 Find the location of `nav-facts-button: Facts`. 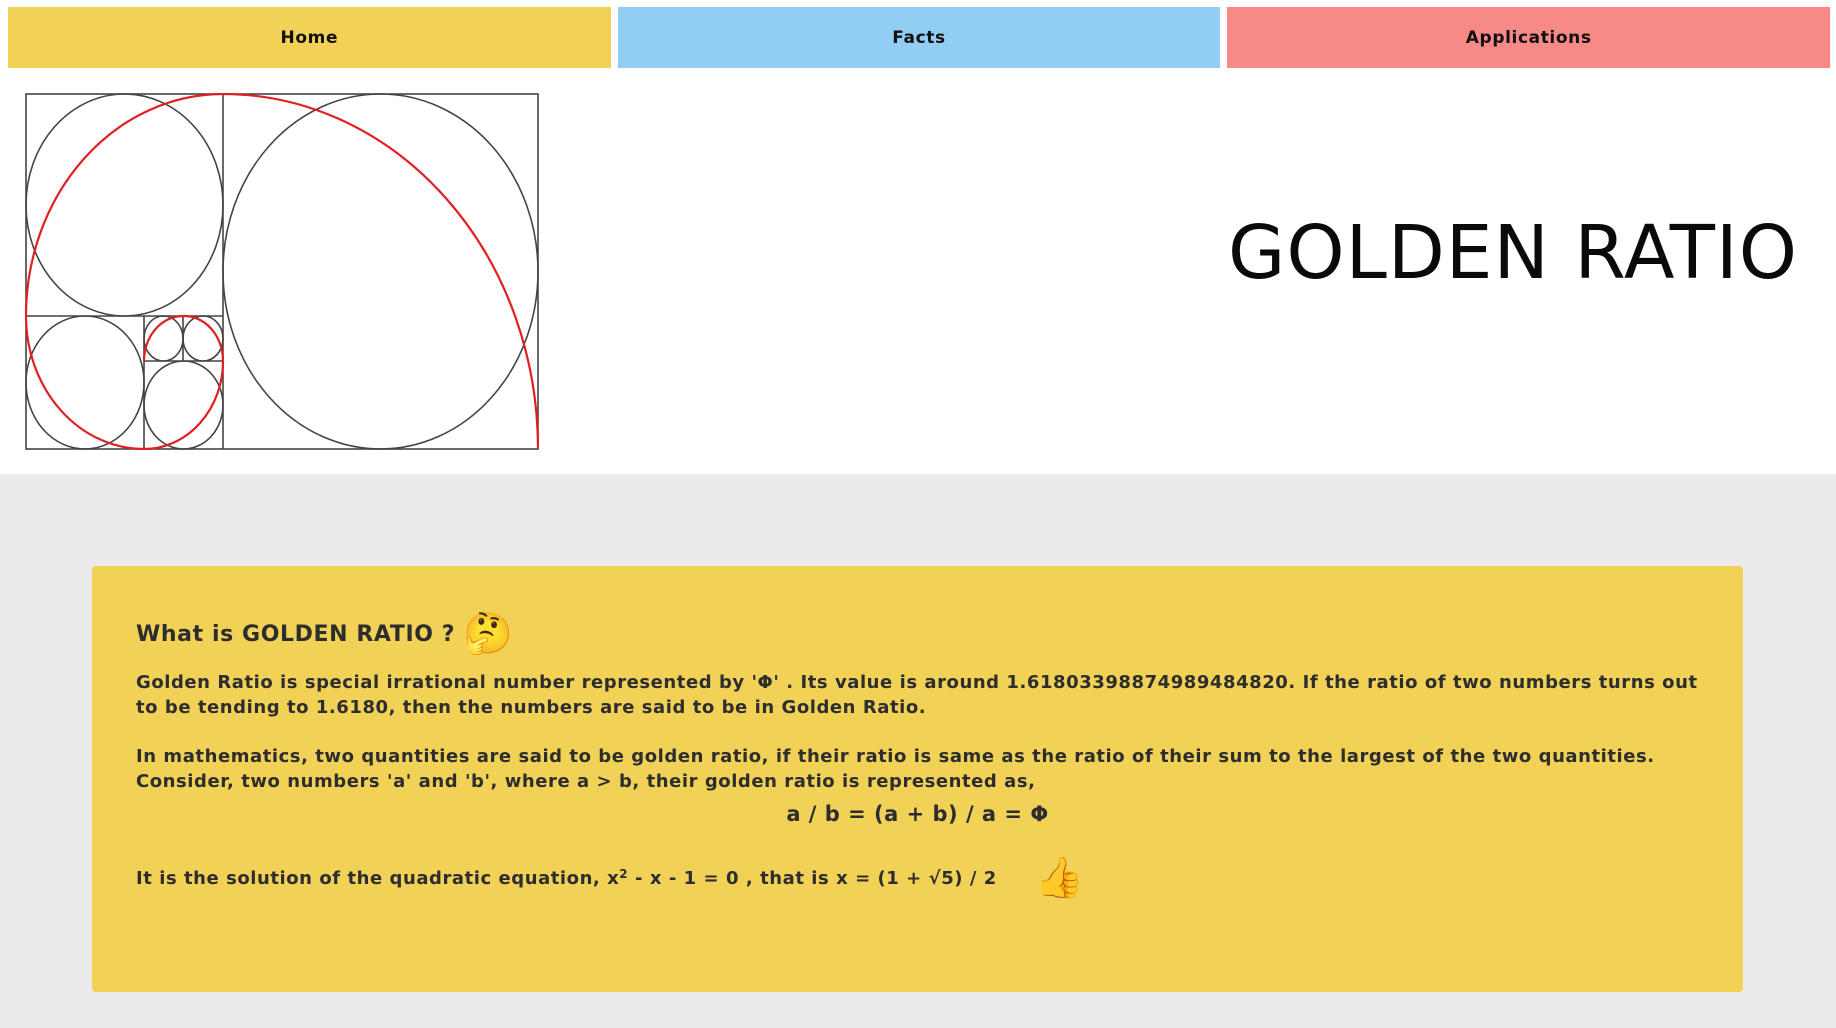

nav-facts-button: Facts is located at coordinates (919, 37).